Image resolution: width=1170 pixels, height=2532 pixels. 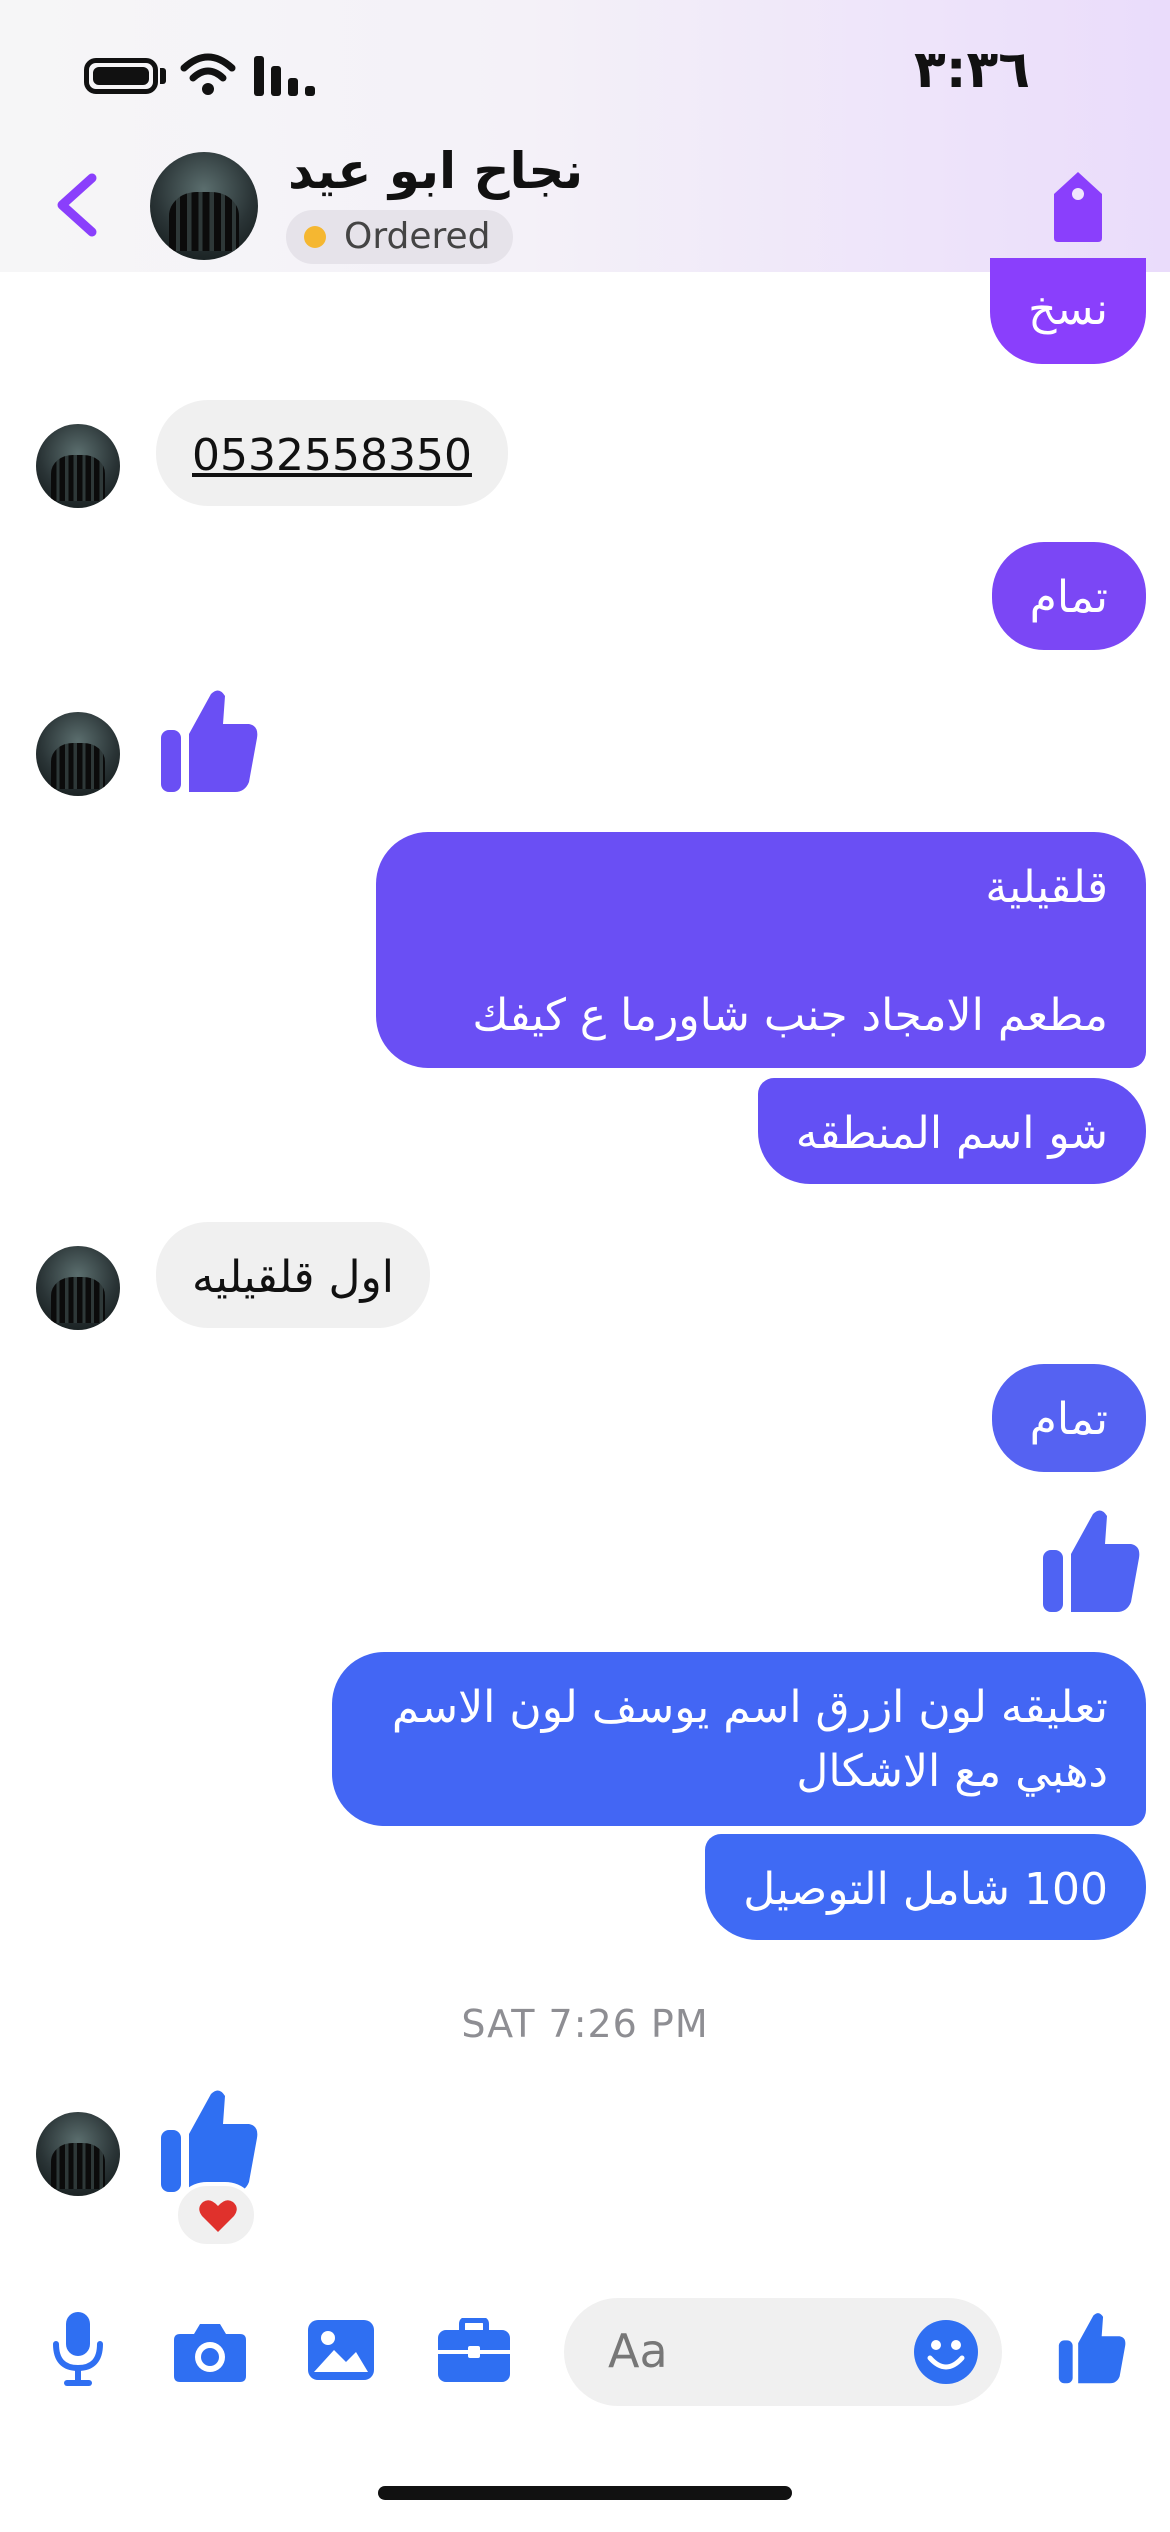 I want to click on reaction-badge, so click(x=216, y=2215).